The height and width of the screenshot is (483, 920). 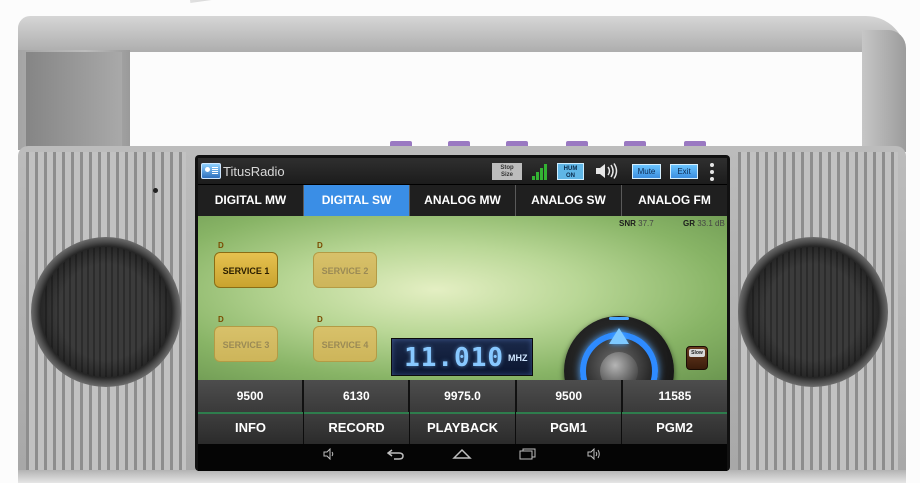 What do you see at coordinates (345, 271) in the screenshot?
I see `service-label: SERVICE 2` at bounding box center [345, 271].